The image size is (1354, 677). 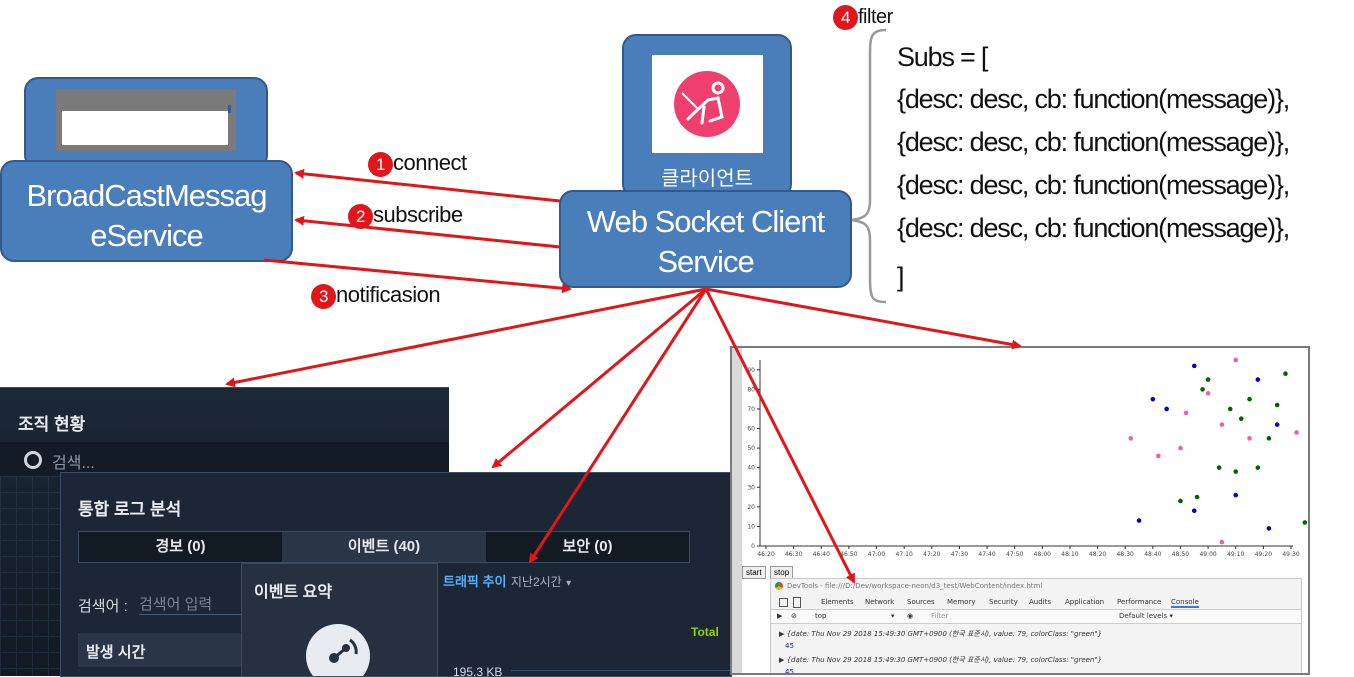 What do you see at coordinates (783, 602) in the screenshot?
I see `inspect-icon` at bounding box center [783, 602].